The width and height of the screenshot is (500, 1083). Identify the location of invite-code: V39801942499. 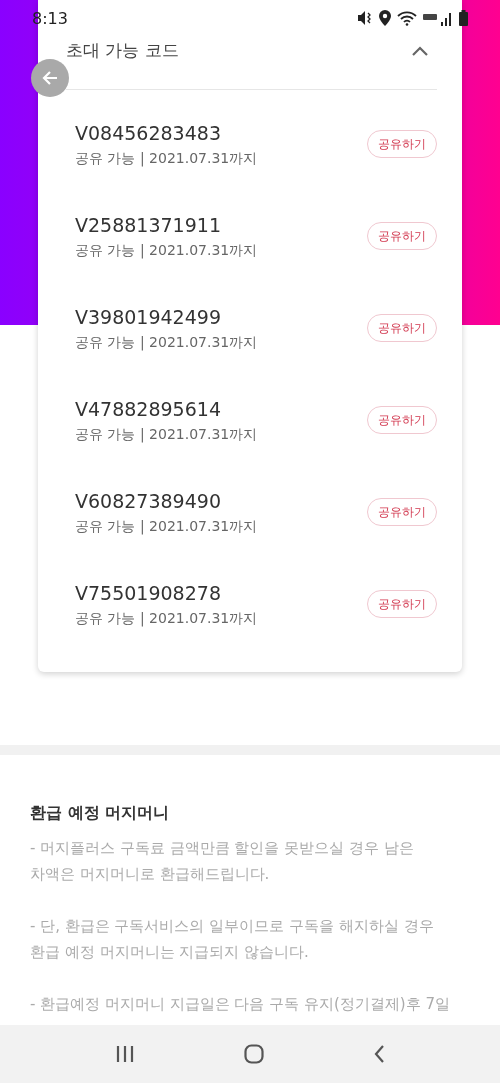
(148, 316).